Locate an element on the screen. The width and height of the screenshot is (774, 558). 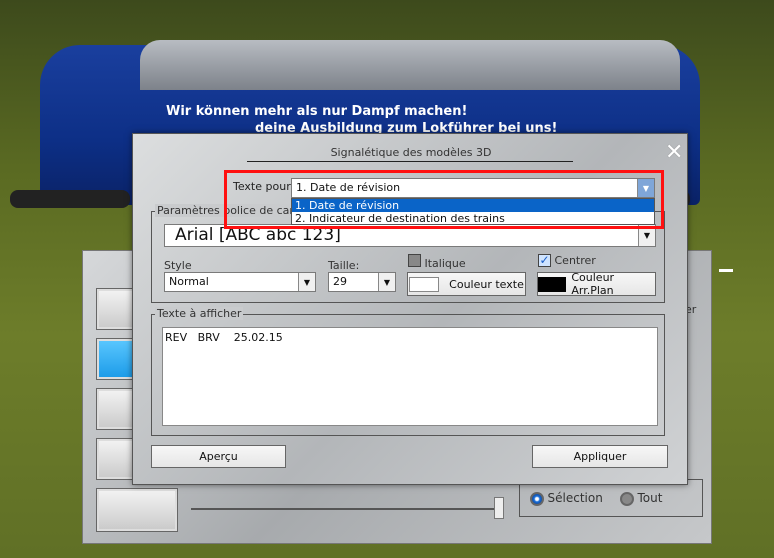
text-color-button: Couleur texte is located at coordinates (466, 284).